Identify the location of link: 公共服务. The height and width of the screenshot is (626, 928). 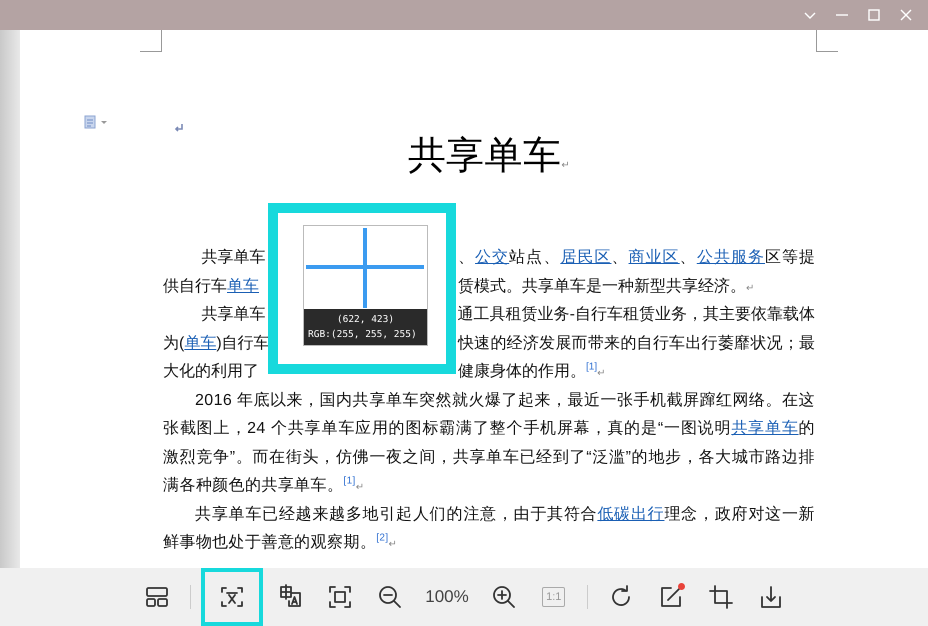
(730, 257).